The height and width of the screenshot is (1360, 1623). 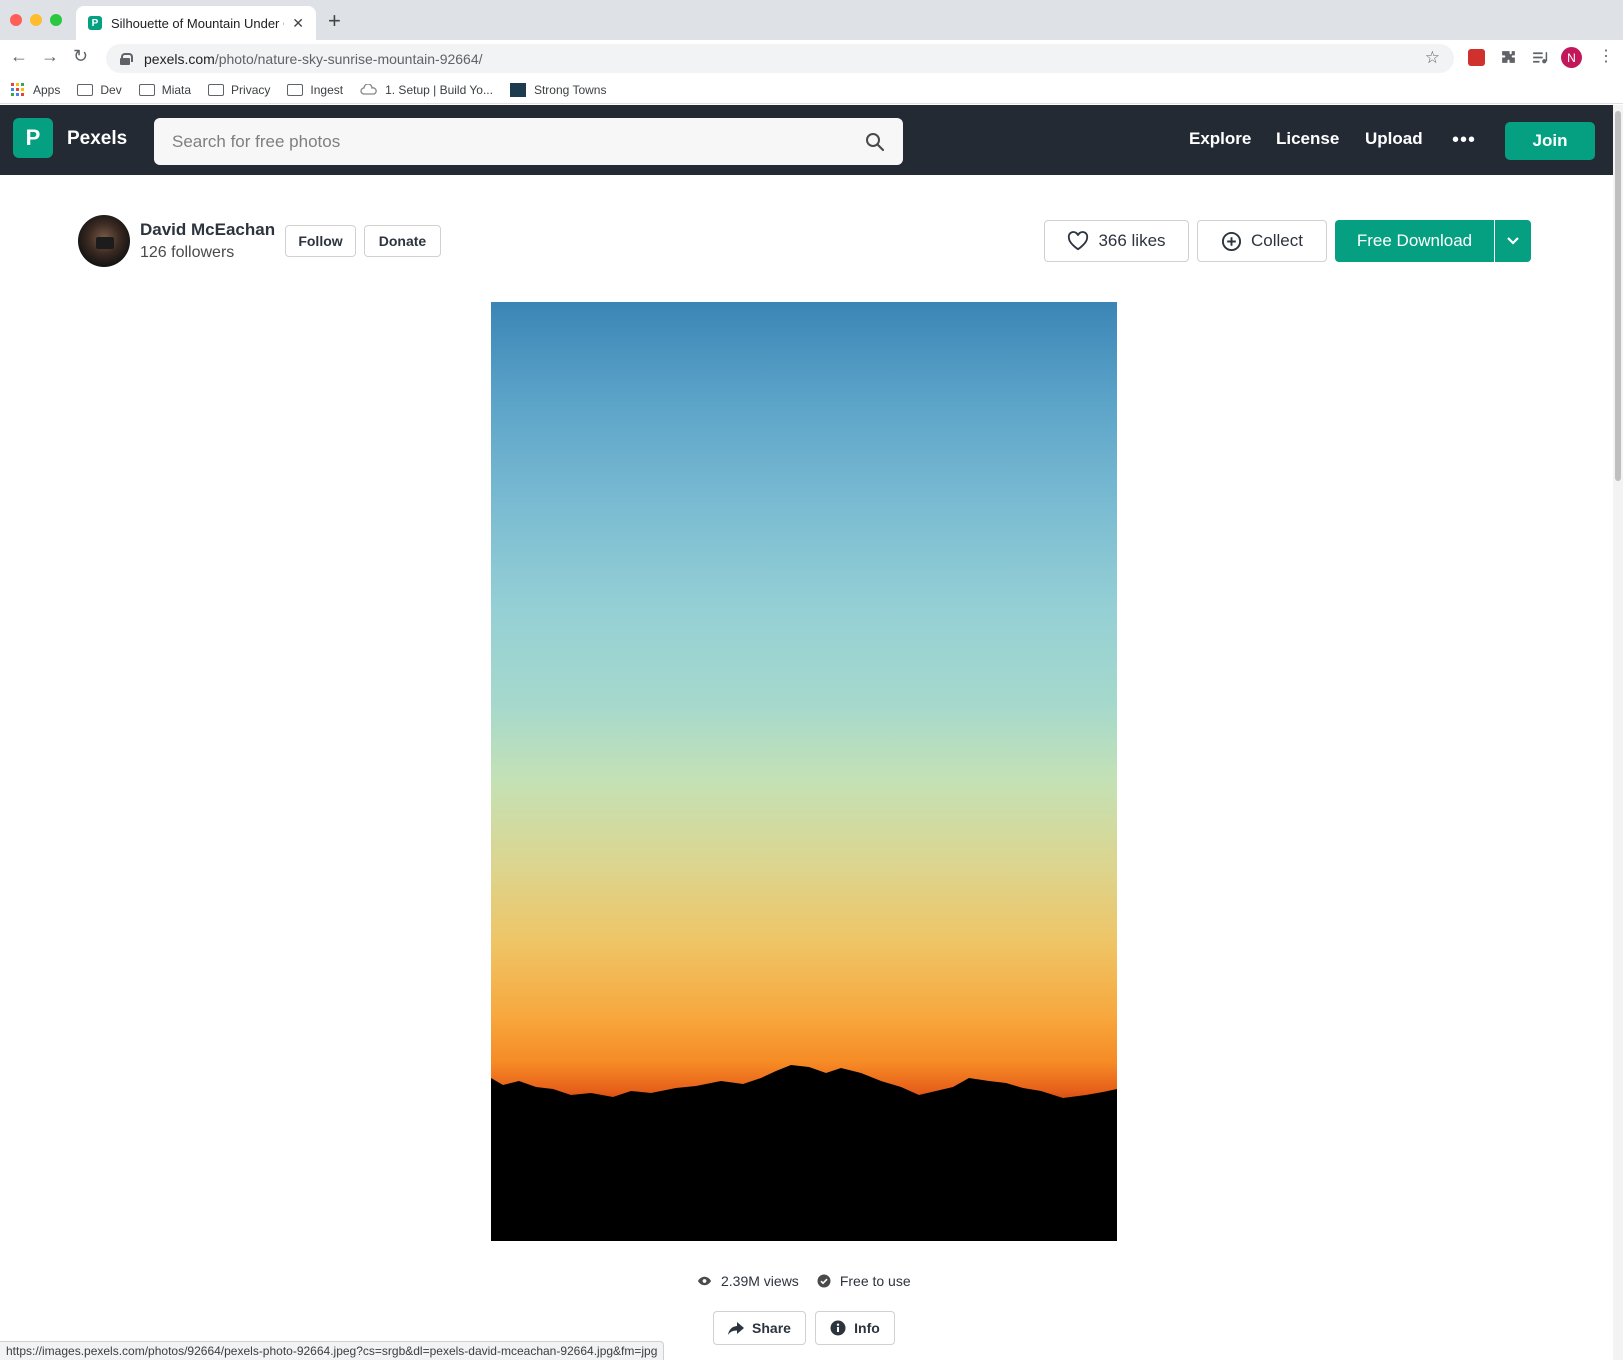 I want to click on minimize-window-button, so click(x=36, y=20).